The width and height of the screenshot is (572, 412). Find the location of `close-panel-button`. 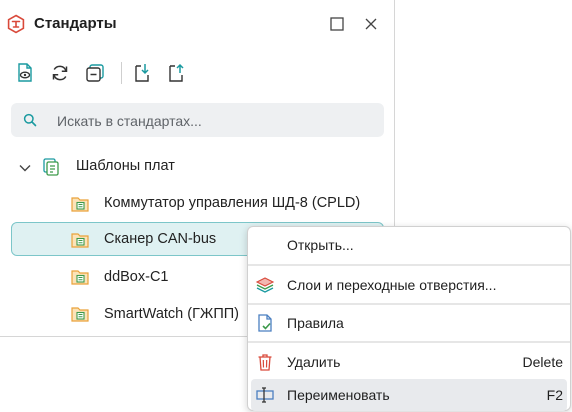

close-panel-button is located at coordinates (371, 24).